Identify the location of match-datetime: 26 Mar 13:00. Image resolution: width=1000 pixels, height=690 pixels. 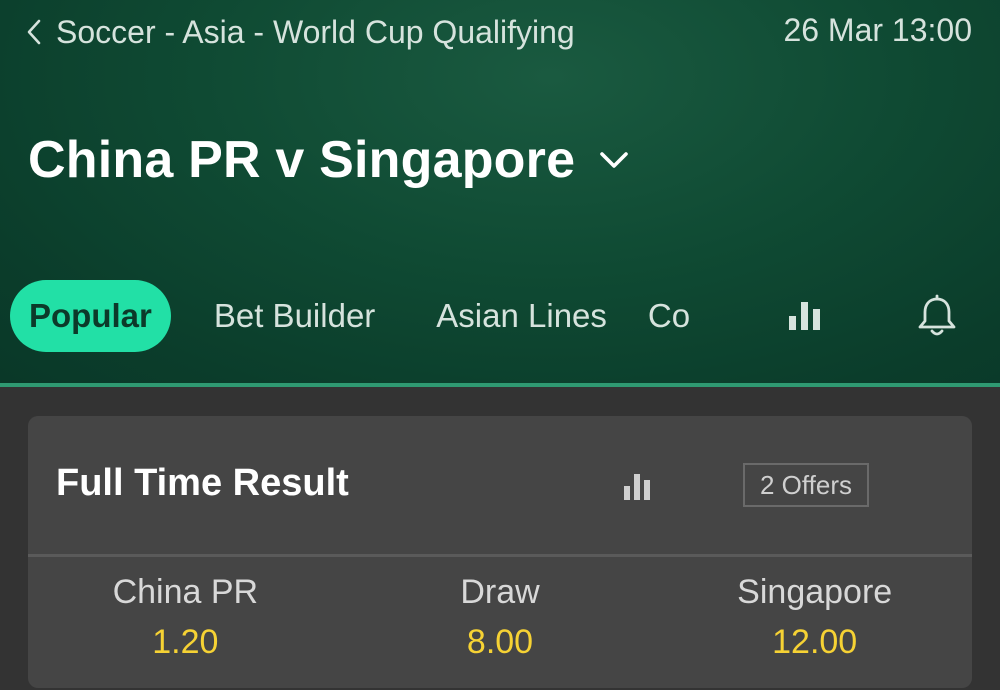
(877, 30).